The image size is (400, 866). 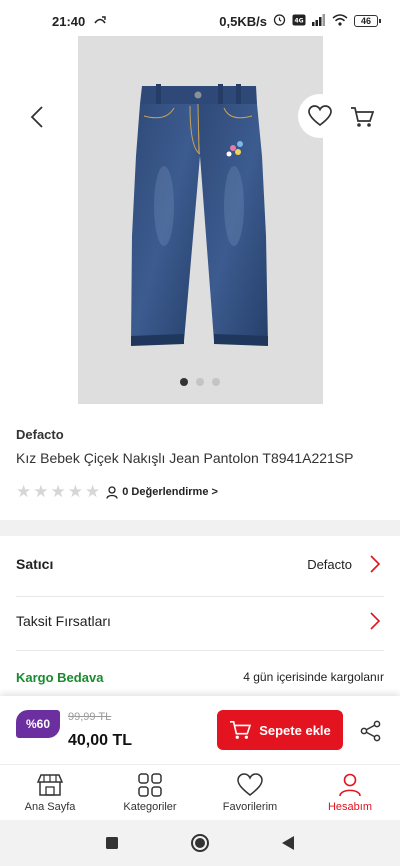 I want to click on home-button, so click(x=200, y=843).